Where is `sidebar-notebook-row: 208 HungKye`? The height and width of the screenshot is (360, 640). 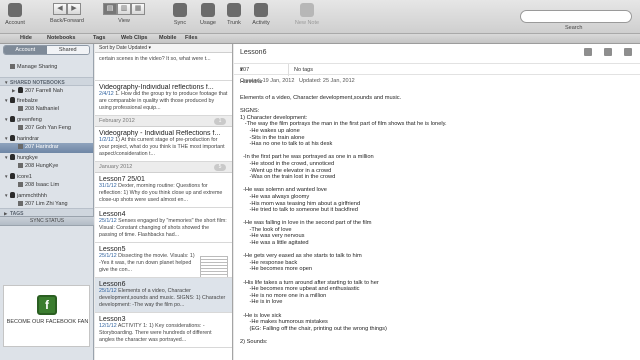
sidebar-notebook-row: 208 HungKye is located at coordinates (46, 167).